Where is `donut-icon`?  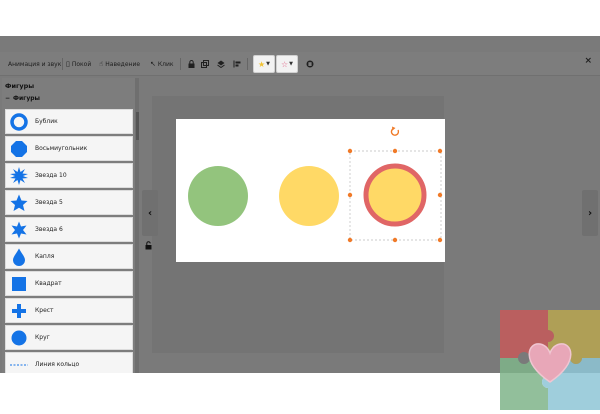 donut-icon is located at coordinates (18, 121).